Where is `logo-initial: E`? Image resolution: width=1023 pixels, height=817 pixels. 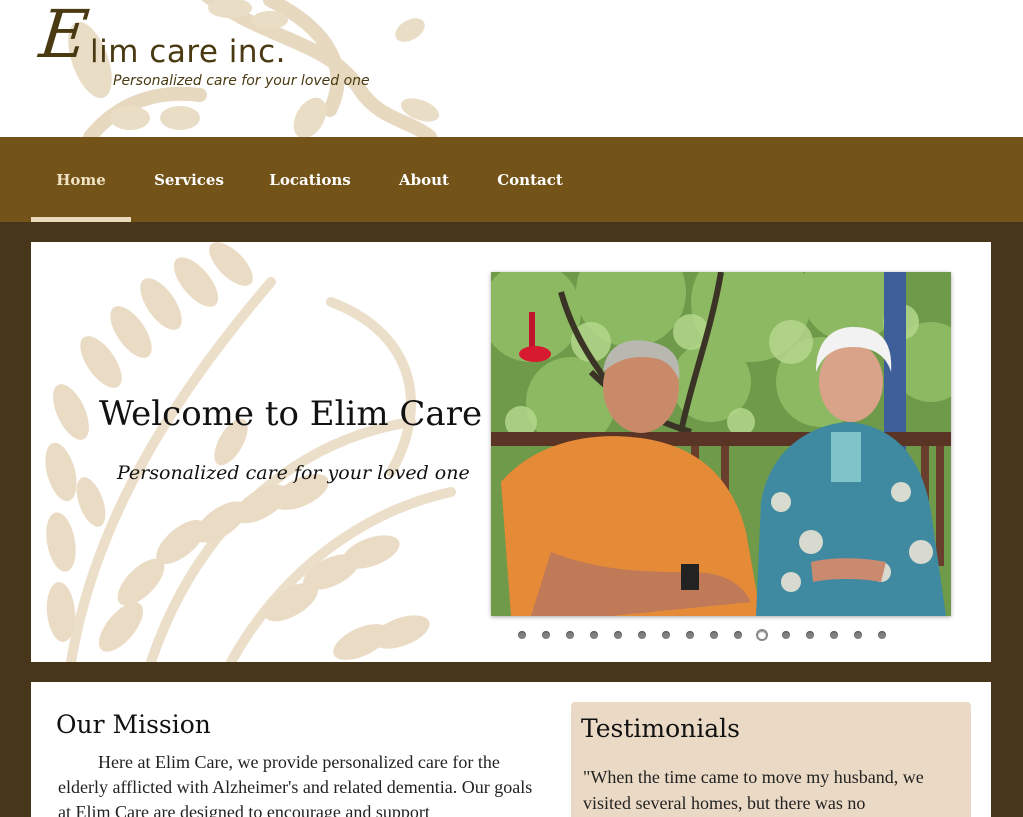 logo-initial: E is located at coordinates (64, 36).